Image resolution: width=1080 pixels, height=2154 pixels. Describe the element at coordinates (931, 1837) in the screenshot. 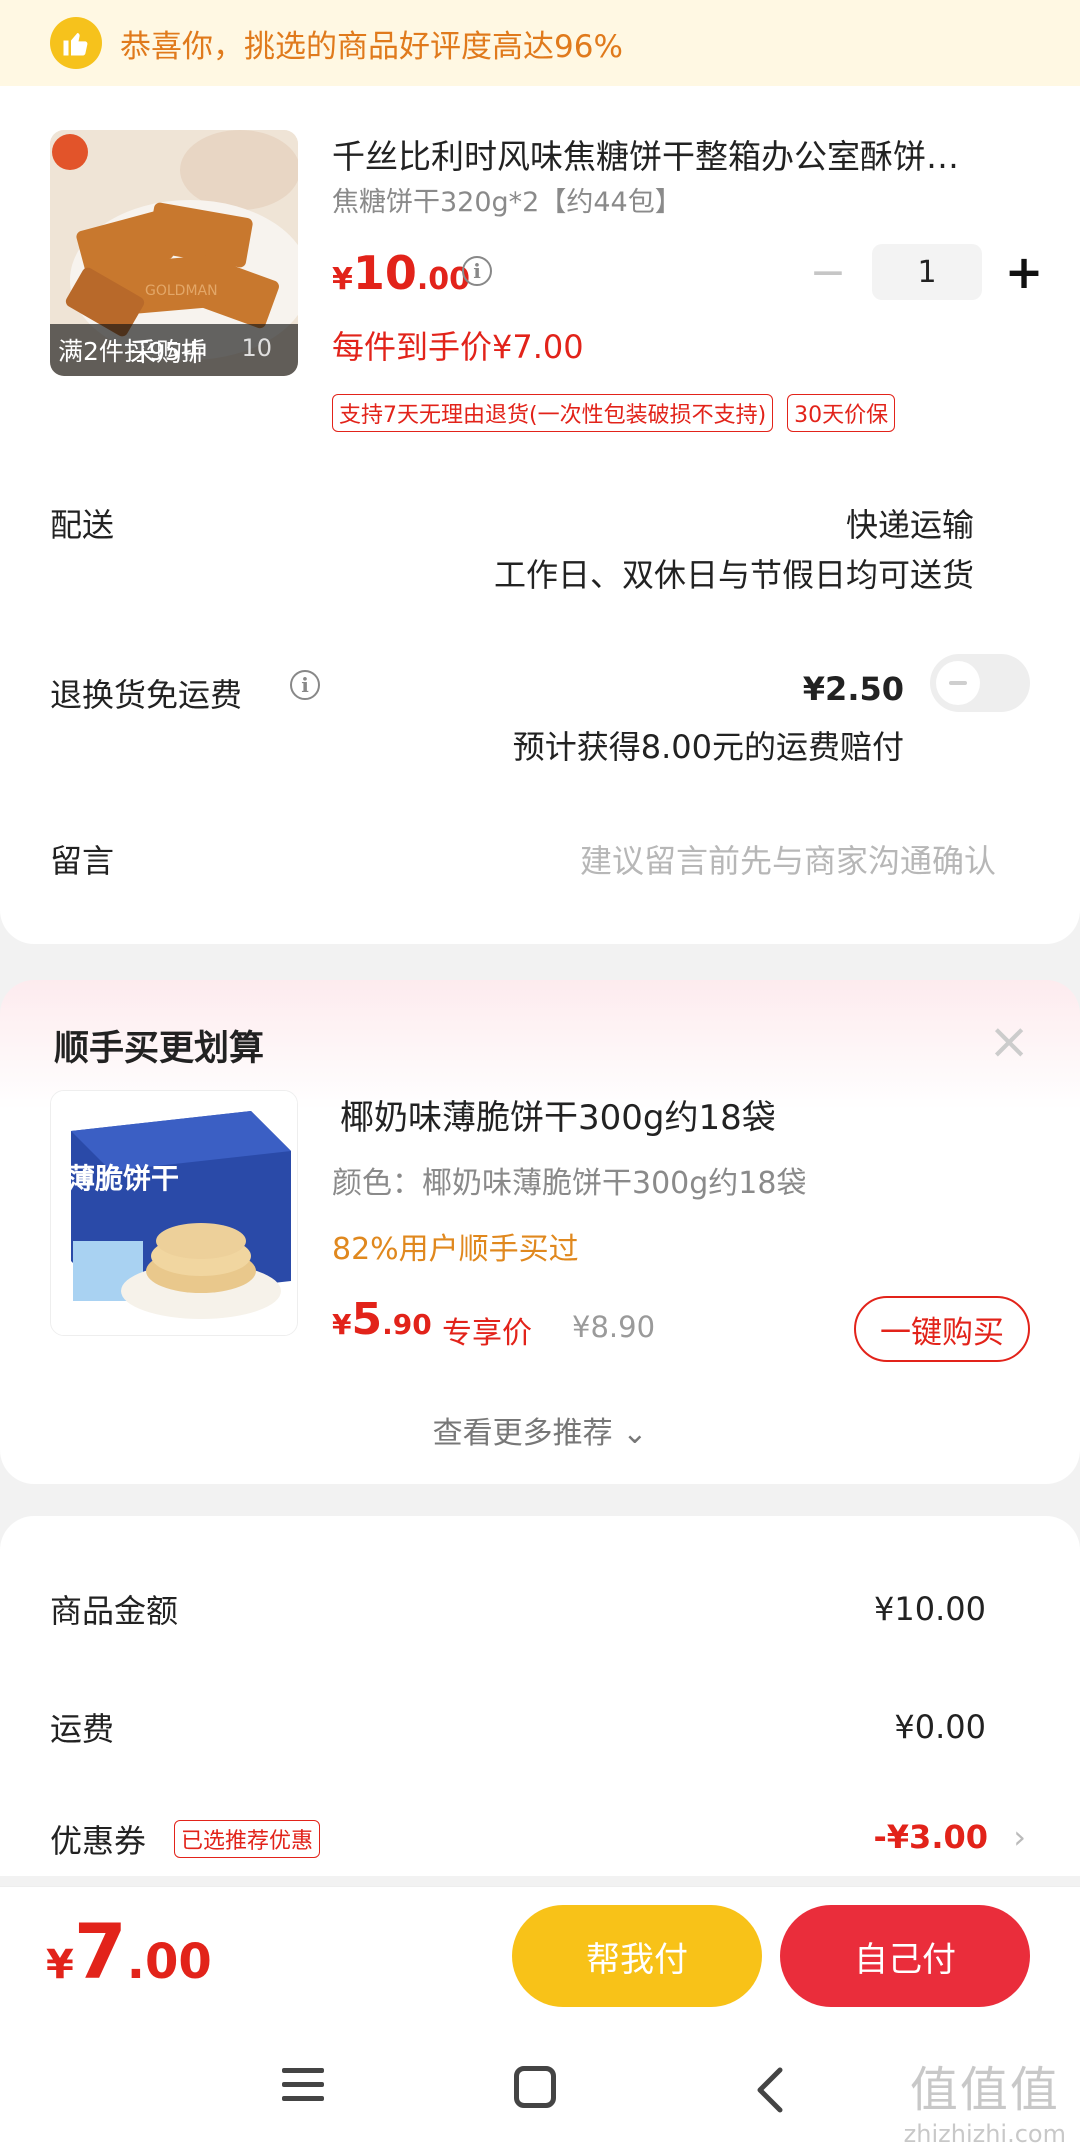

I see `coupon-value: -¥3.00` at that location.